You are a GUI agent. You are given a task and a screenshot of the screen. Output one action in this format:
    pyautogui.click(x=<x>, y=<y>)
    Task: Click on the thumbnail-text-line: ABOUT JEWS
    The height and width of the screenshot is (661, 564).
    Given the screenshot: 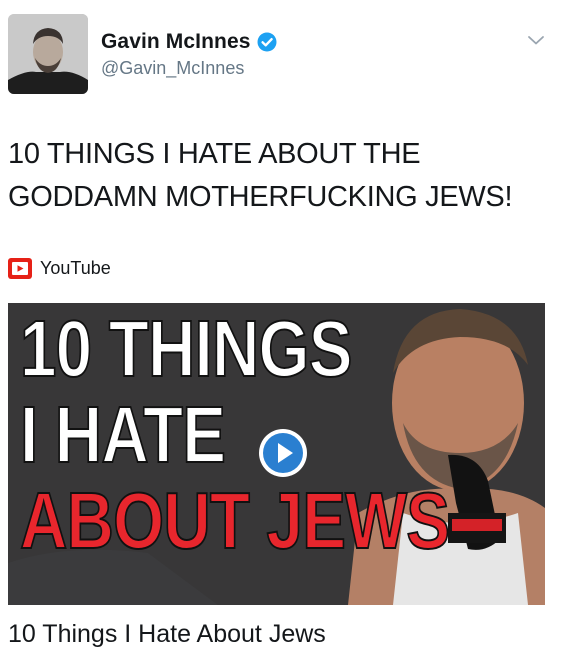 What is the action you would take?
    pyautogui.click(x=235, y=520)
    